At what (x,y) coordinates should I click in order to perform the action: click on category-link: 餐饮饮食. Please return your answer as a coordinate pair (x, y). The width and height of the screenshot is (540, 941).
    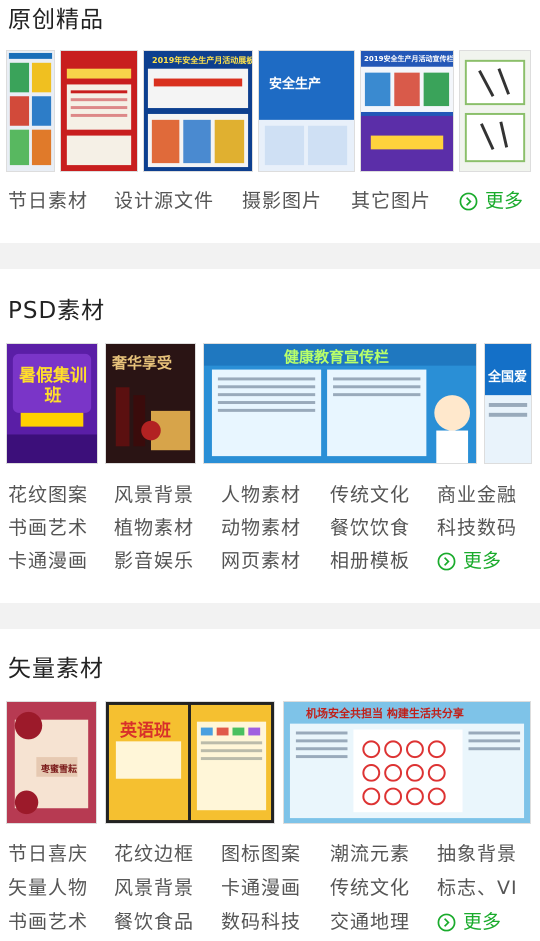
    Looking at the image, I should click on (370, 528).